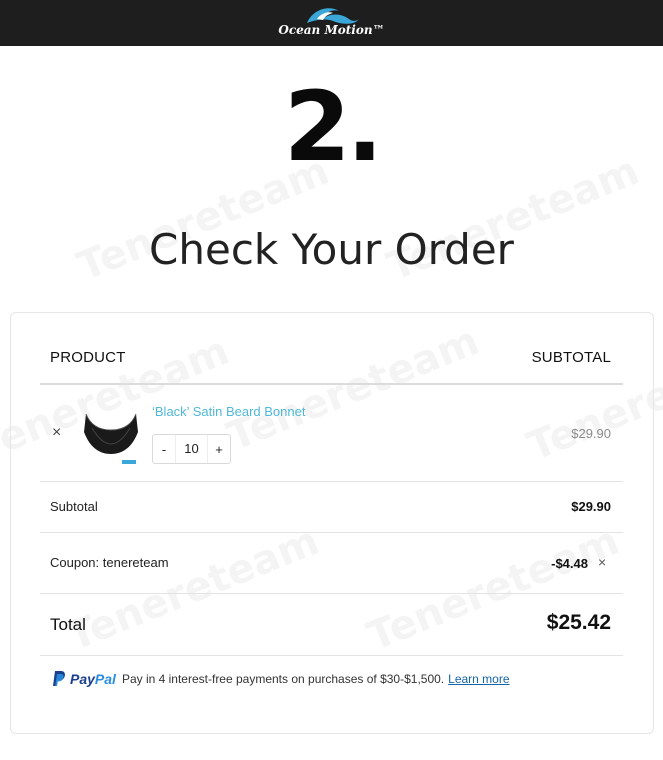 The width and height of the screenshot is (663, 760). What do you see at coordinates (578, 622) in the screenshot?
I see `total-value: $25.42` at bounding box center [578, 622].